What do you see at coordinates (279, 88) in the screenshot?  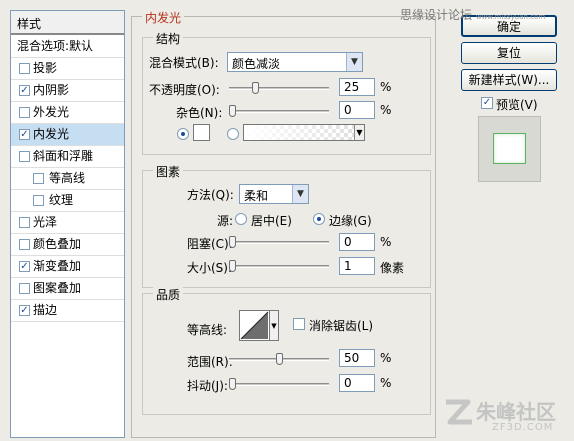 I see `opacity-slider` at bounding box center [279, 88].